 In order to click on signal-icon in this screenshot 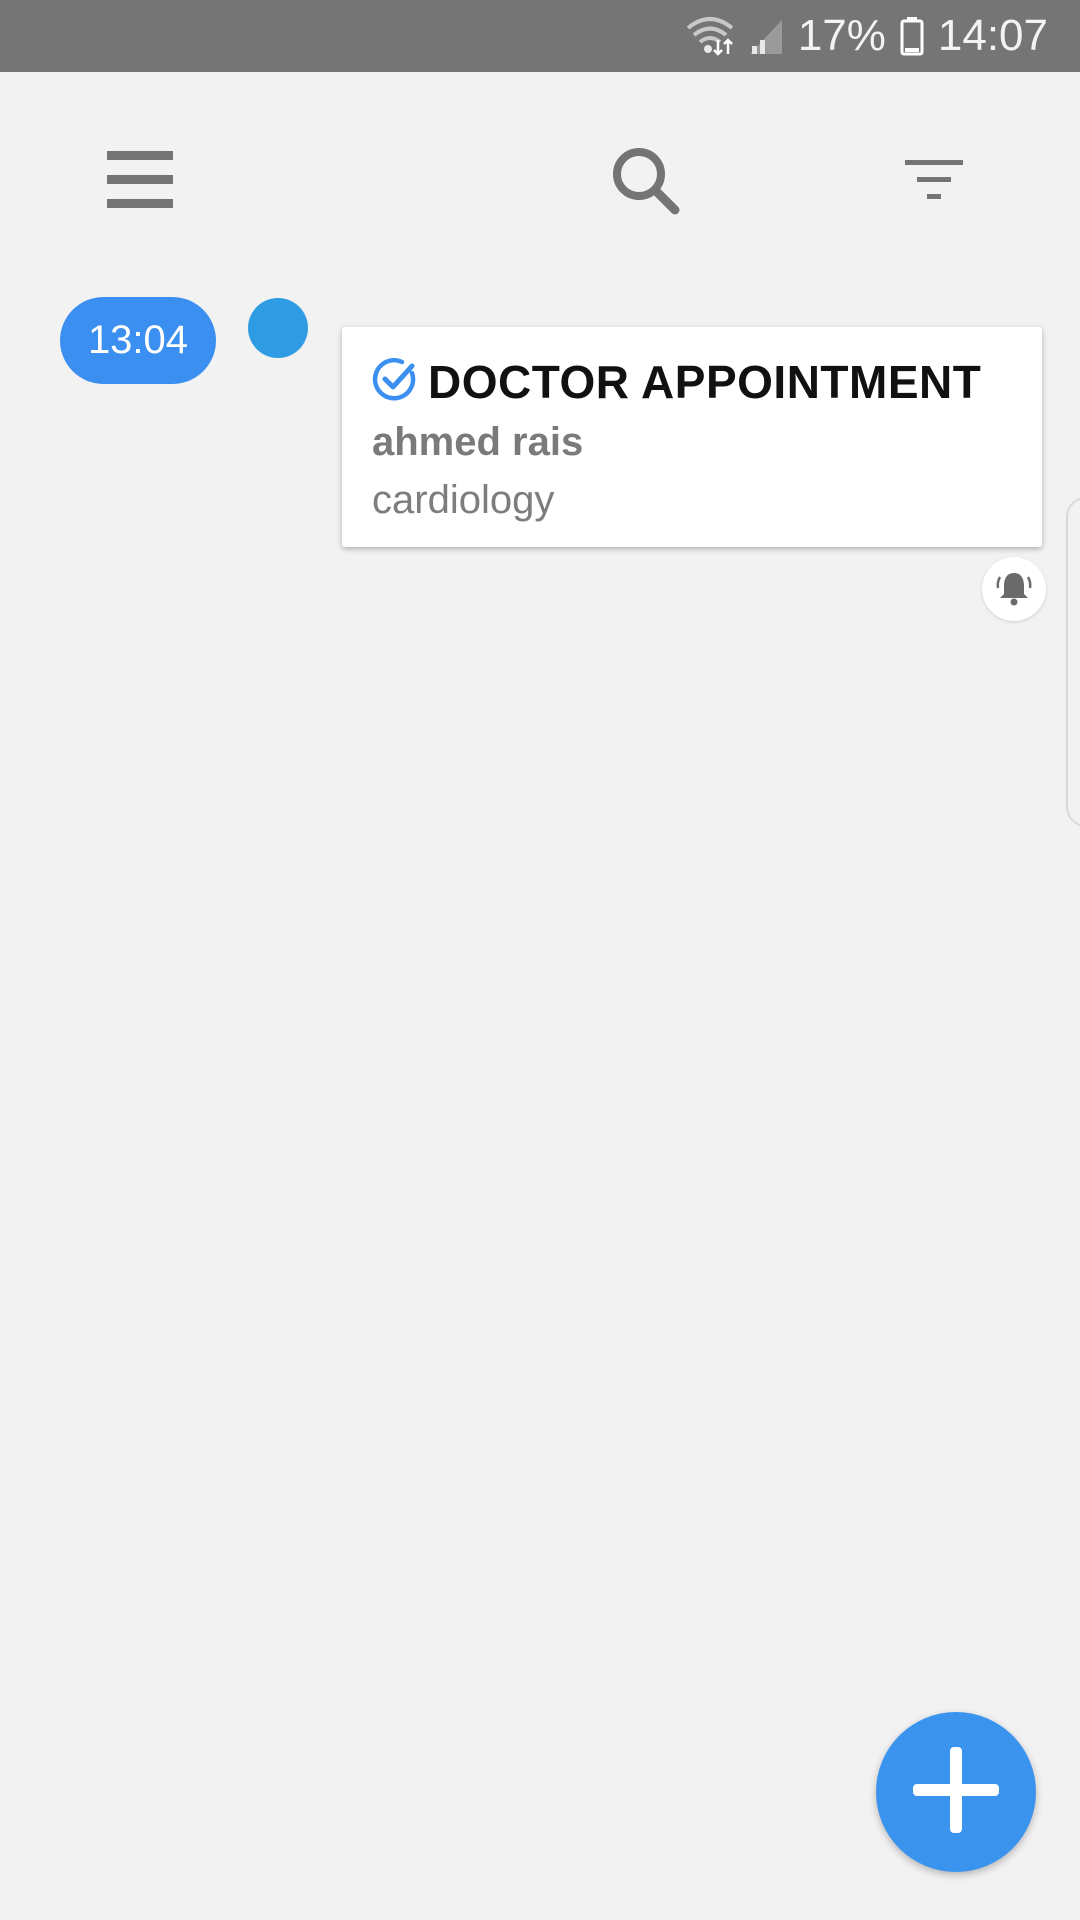, I will do `click(766, 36)`.